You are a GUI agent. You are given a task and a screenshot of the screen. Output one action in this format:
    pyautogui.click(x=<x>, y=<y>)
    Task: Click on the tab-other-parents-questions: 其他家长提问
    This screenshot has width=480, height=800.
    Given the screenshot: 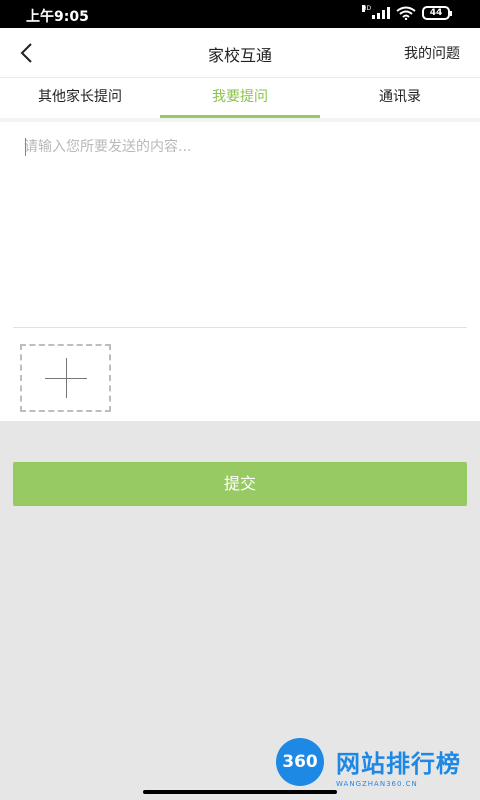 What is the action you would take?
    pyautogui.click(x=80, y=98)
    